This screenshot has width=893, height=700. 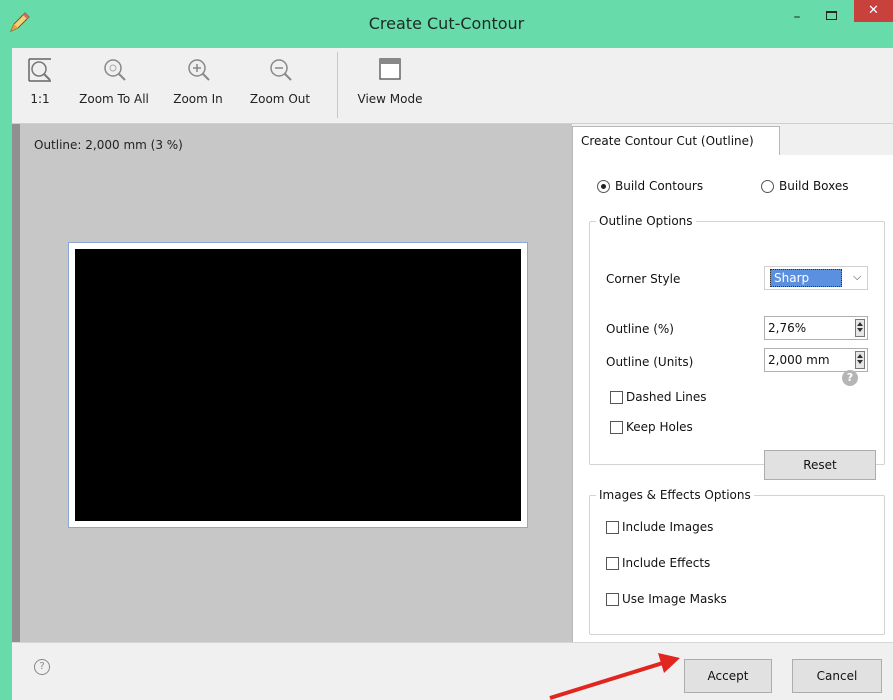 What do you see at coordinates (837, 676) in the screenshot?
I see `cancel-button: Cancel` at bounding box center [837, 676].